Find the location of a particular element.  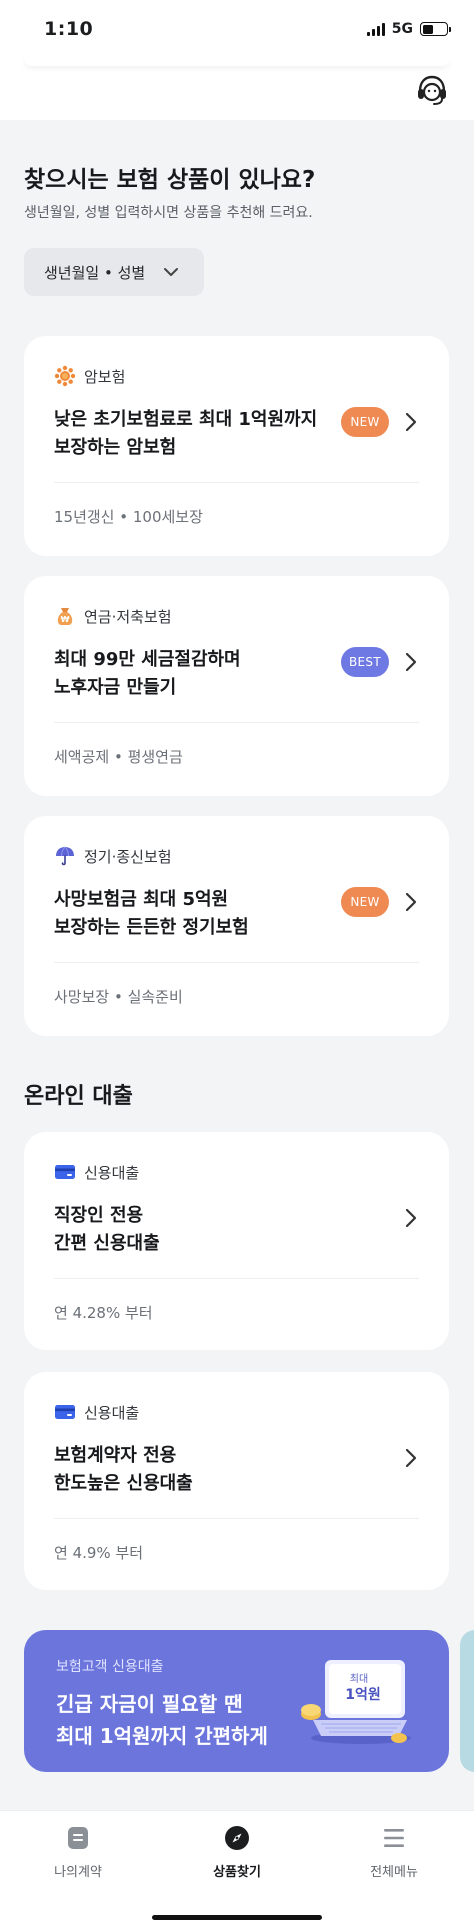

card-title: 최대 99만 세금절감하며 노후자금 만들기 is located at coordinates (199, 674).